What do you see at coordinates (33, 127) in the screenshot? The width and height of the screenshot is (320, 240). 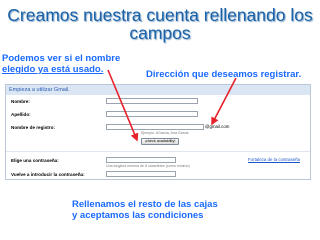 I see `username-label: Nombre de registro:` at bounding box center [33, 127].